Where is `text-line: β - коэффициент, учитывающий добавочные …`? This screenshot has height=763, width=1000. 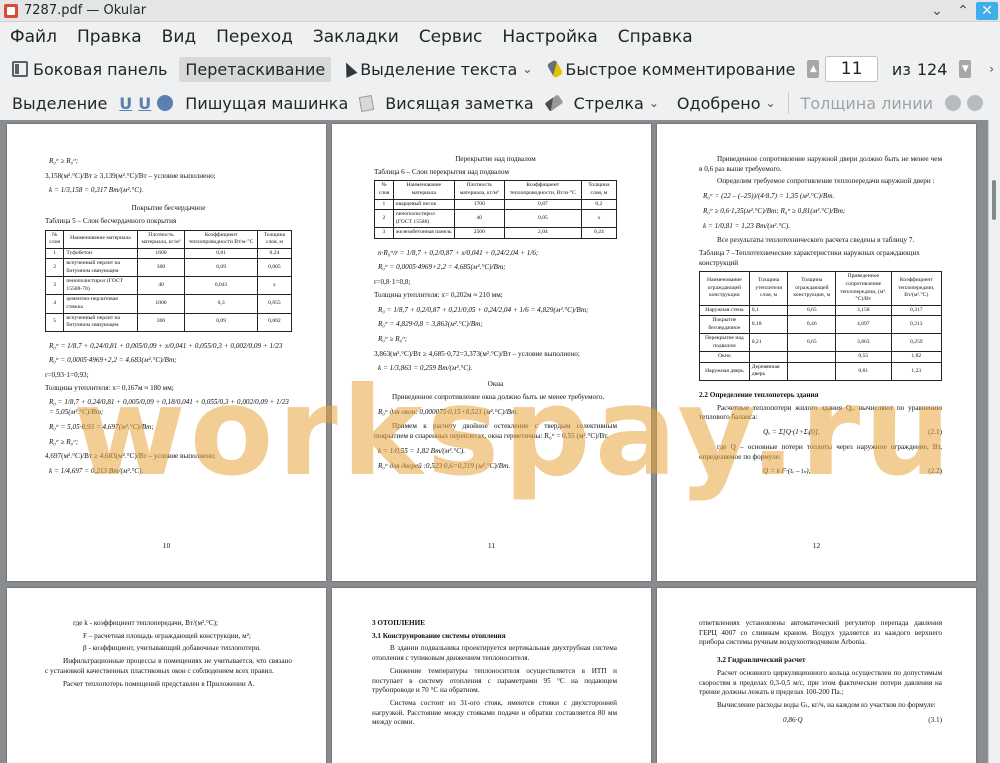
text-line: β - коэффициент, учитывающий добавочные … is located at coordinates (172, 648).